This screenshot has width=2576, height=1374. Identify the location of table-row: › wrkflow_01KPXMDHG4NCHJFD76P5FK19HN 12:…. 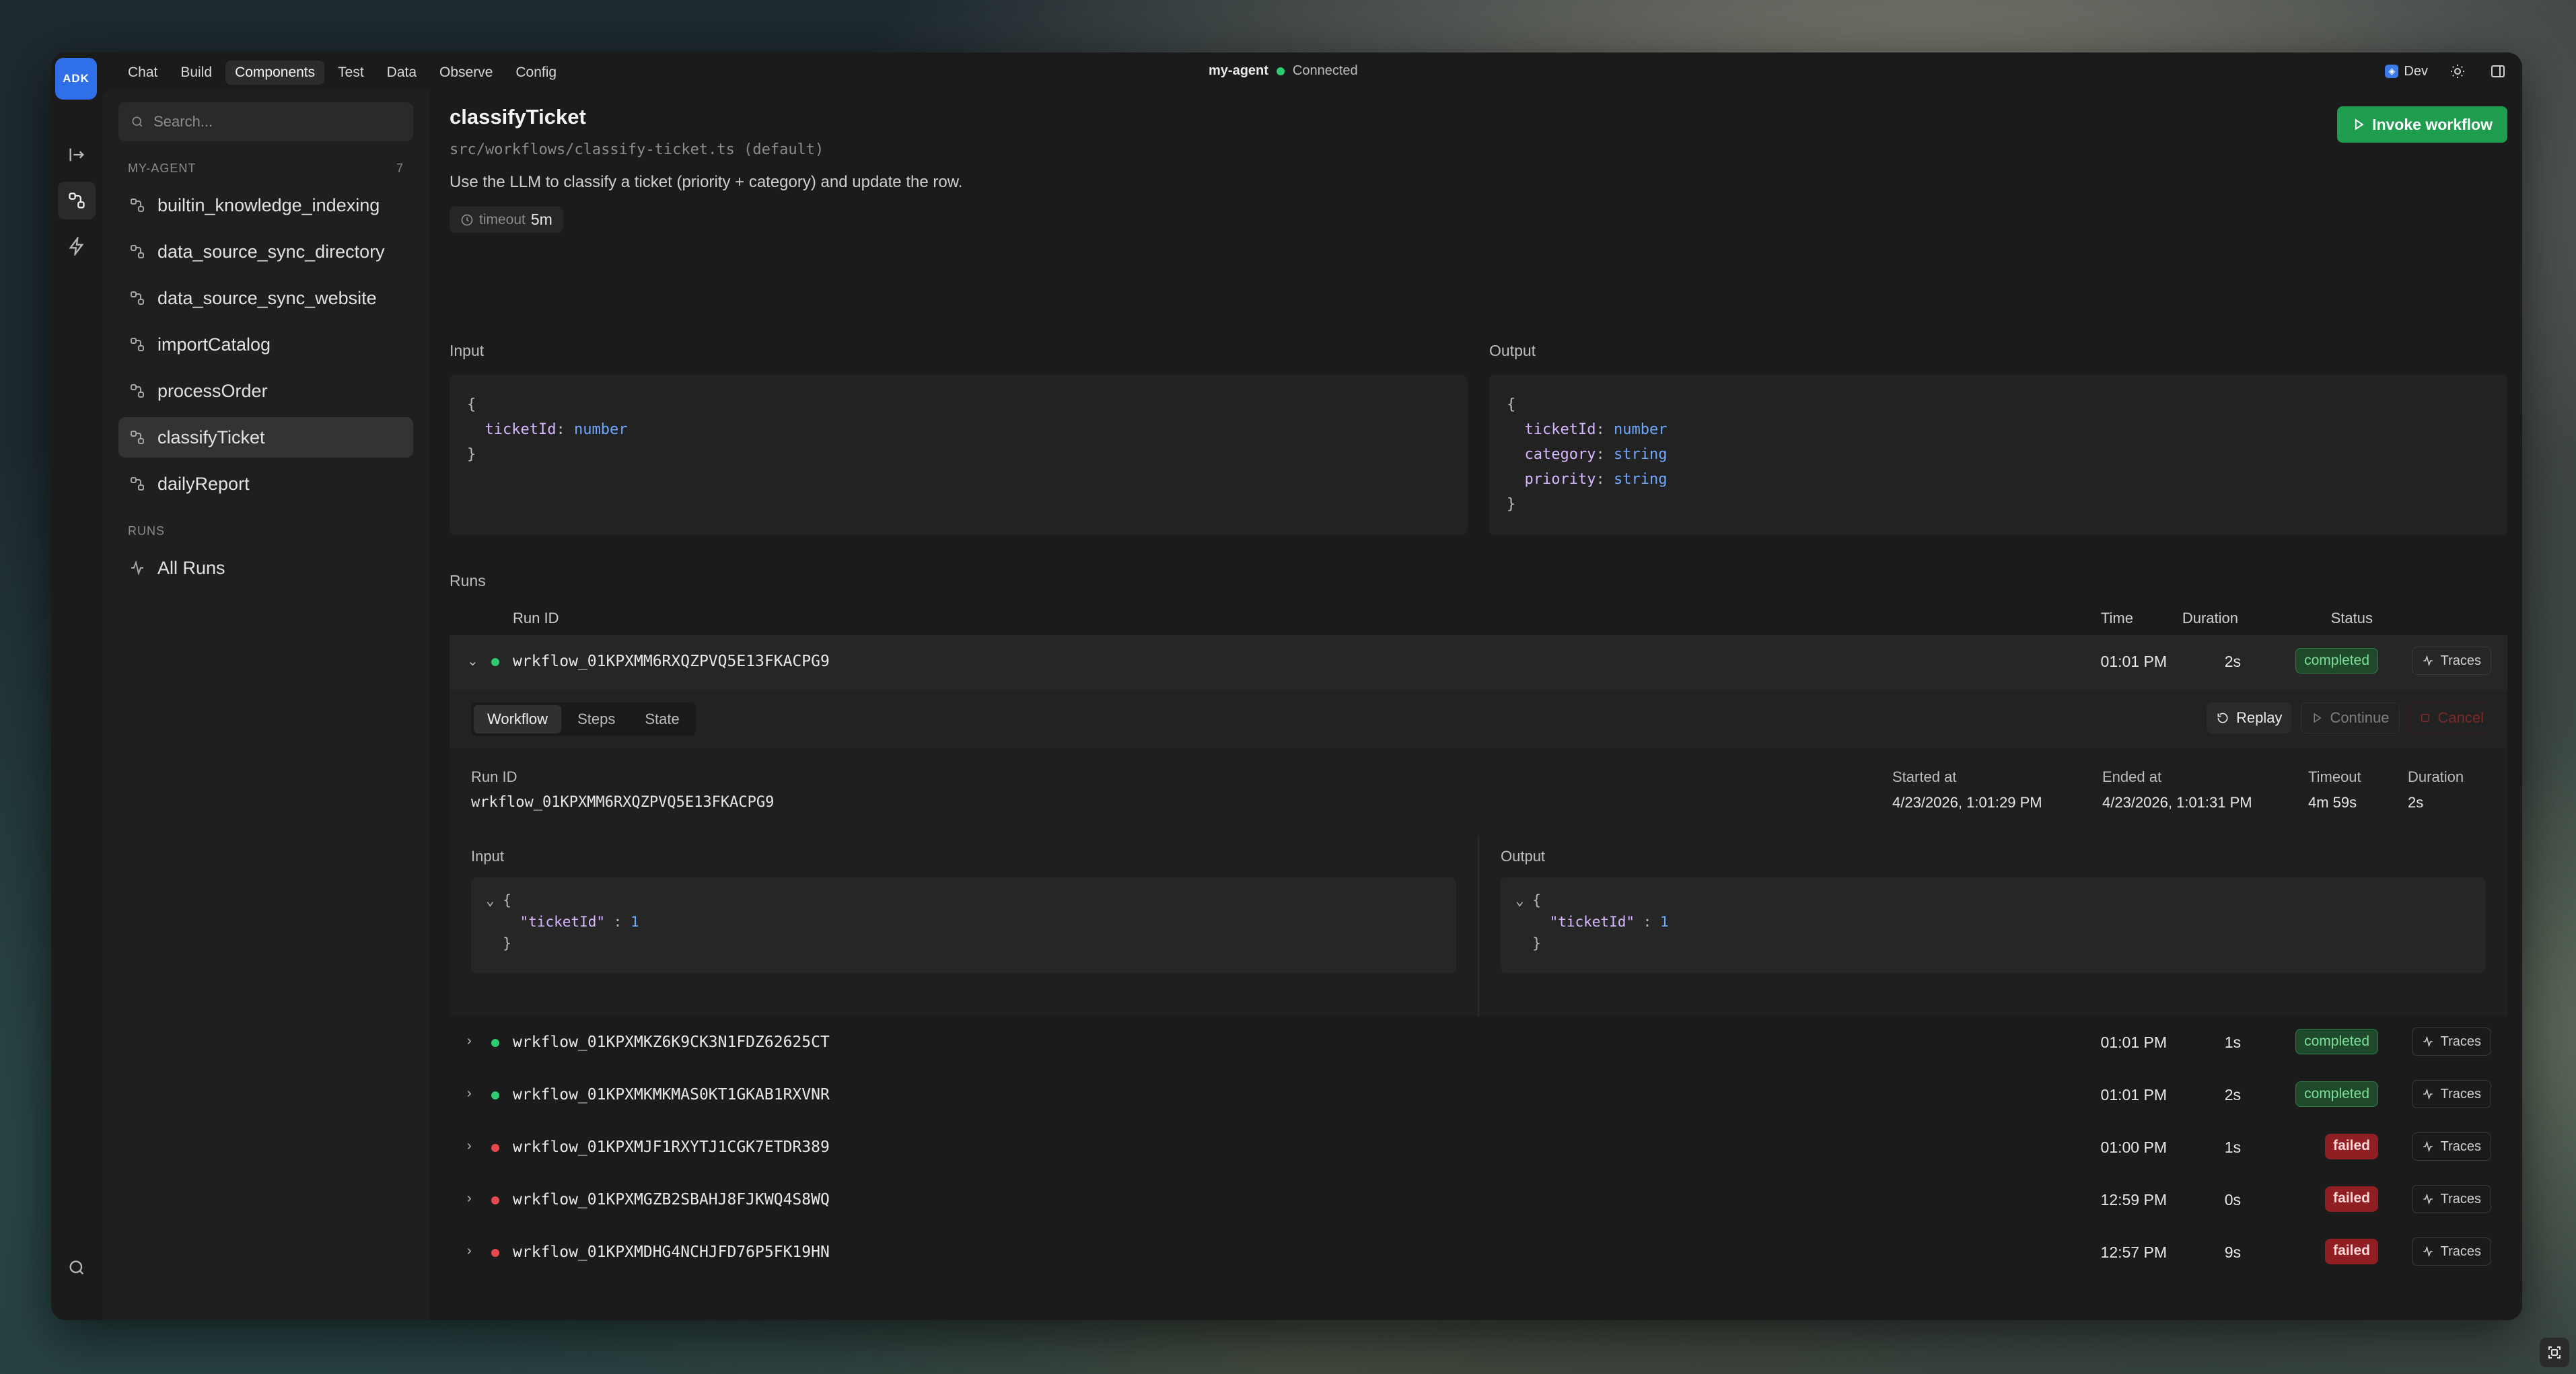
(1478, 1252).